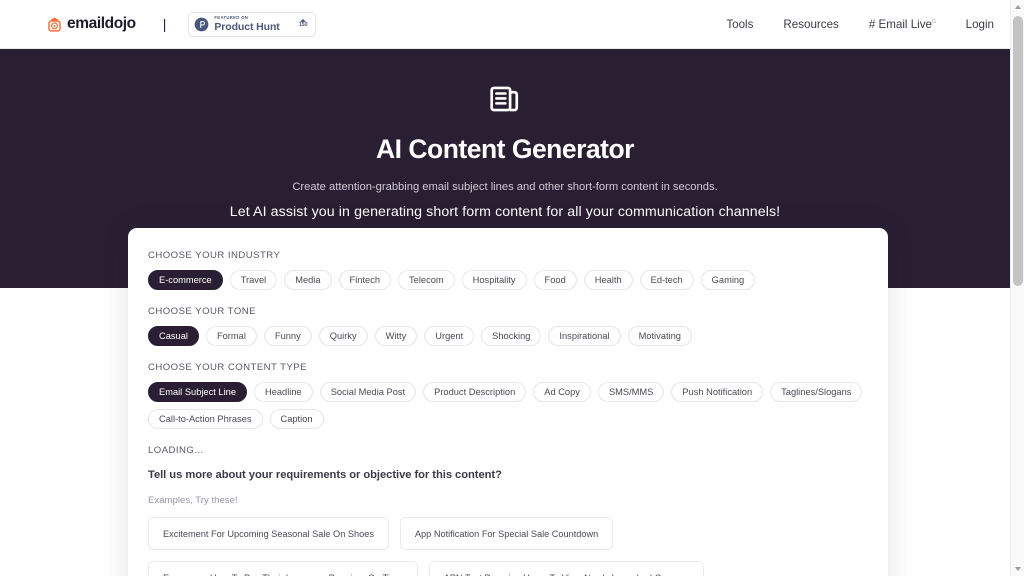 This screenshot has height=576, width=1024. Describe the element at coordinates (287, 336) in the screenshot. I see `tone-chip-funny: Funny` at that location.